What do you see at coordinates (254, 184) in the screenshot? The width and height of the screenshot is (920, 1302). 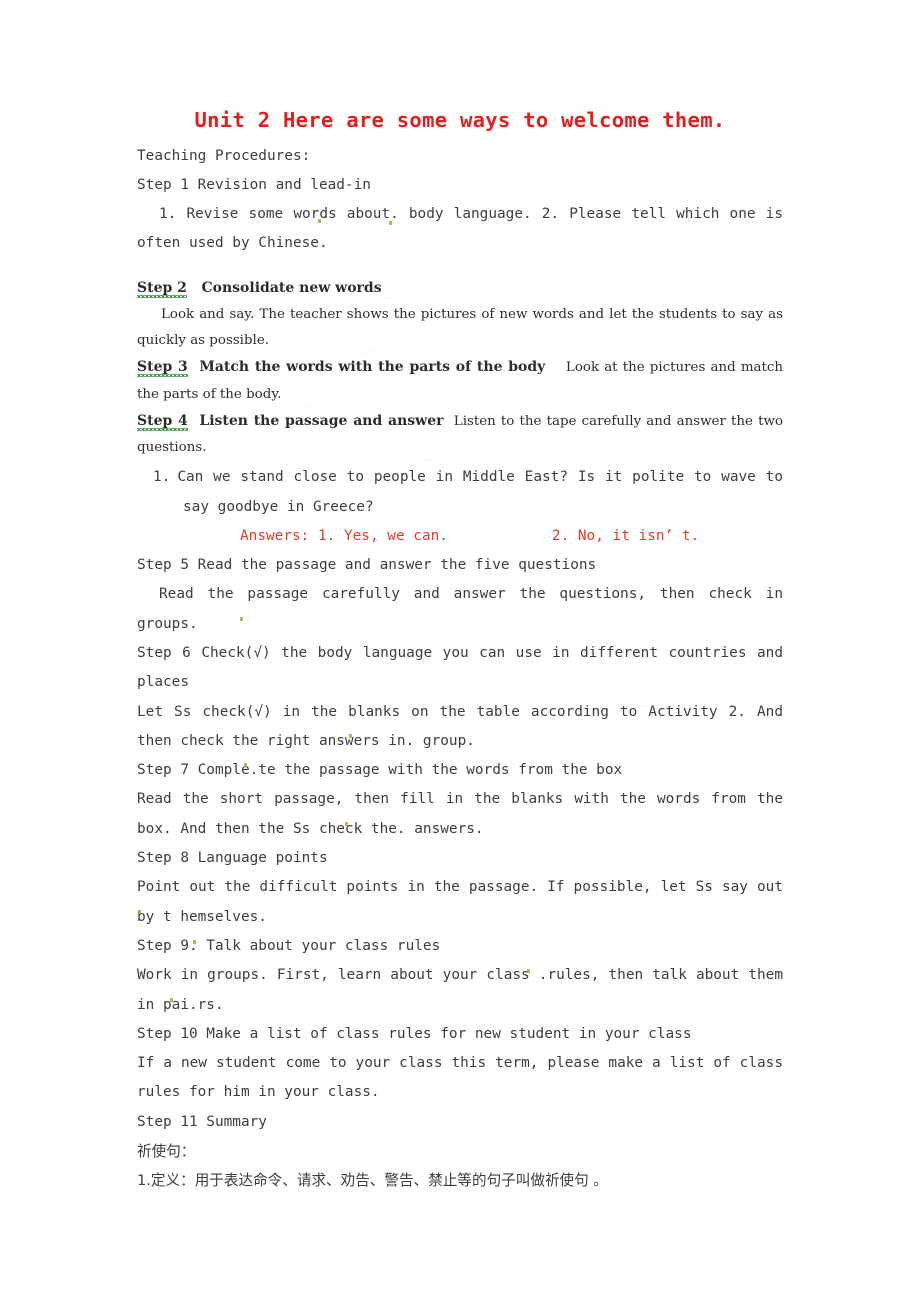 I see `step-1-heading: Step 1 Revision and lead-in` at bounding box center [254, 184].